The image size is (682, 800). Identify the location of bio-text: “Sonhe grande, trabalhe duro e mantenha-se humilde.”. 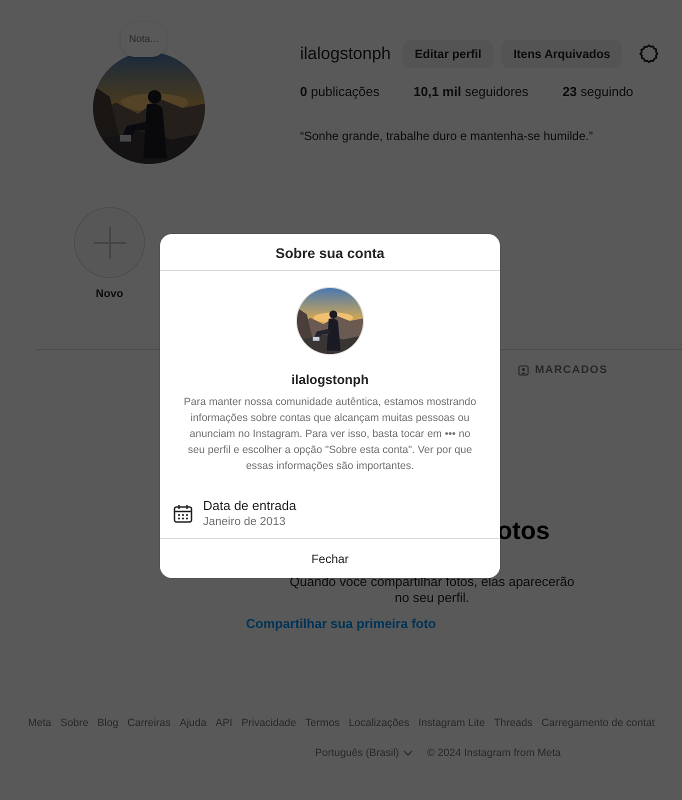
(447, 136).